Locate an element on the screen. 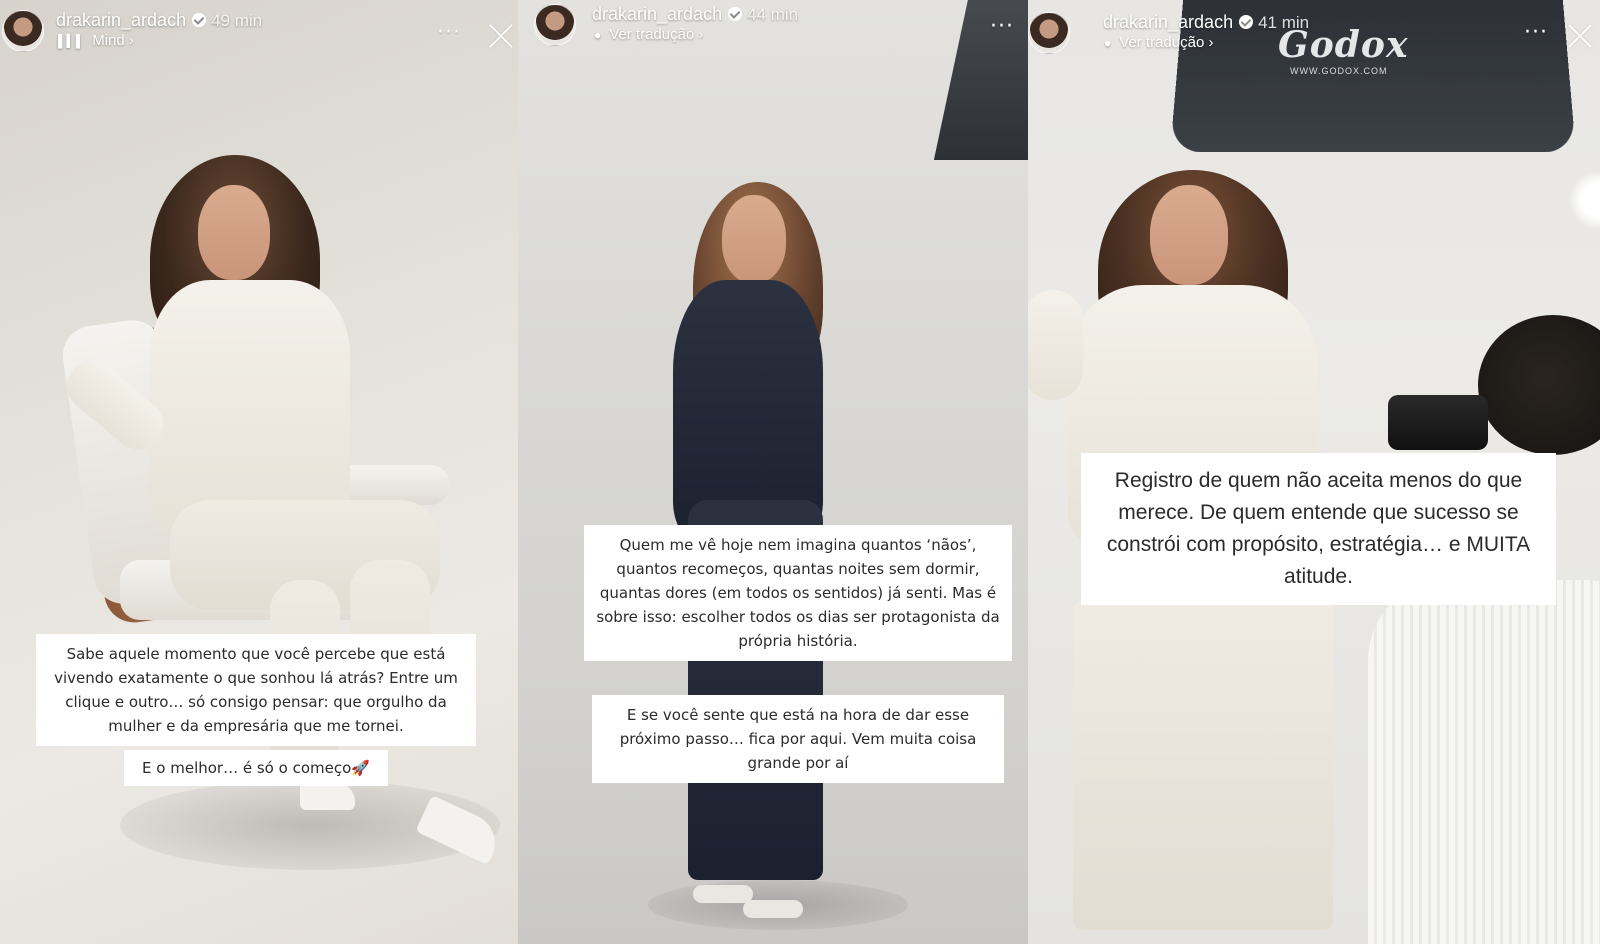 This screenshot has width=1600, height=944. music-bars-icon: ▌▍▌ is located at coordinates (71, 41).